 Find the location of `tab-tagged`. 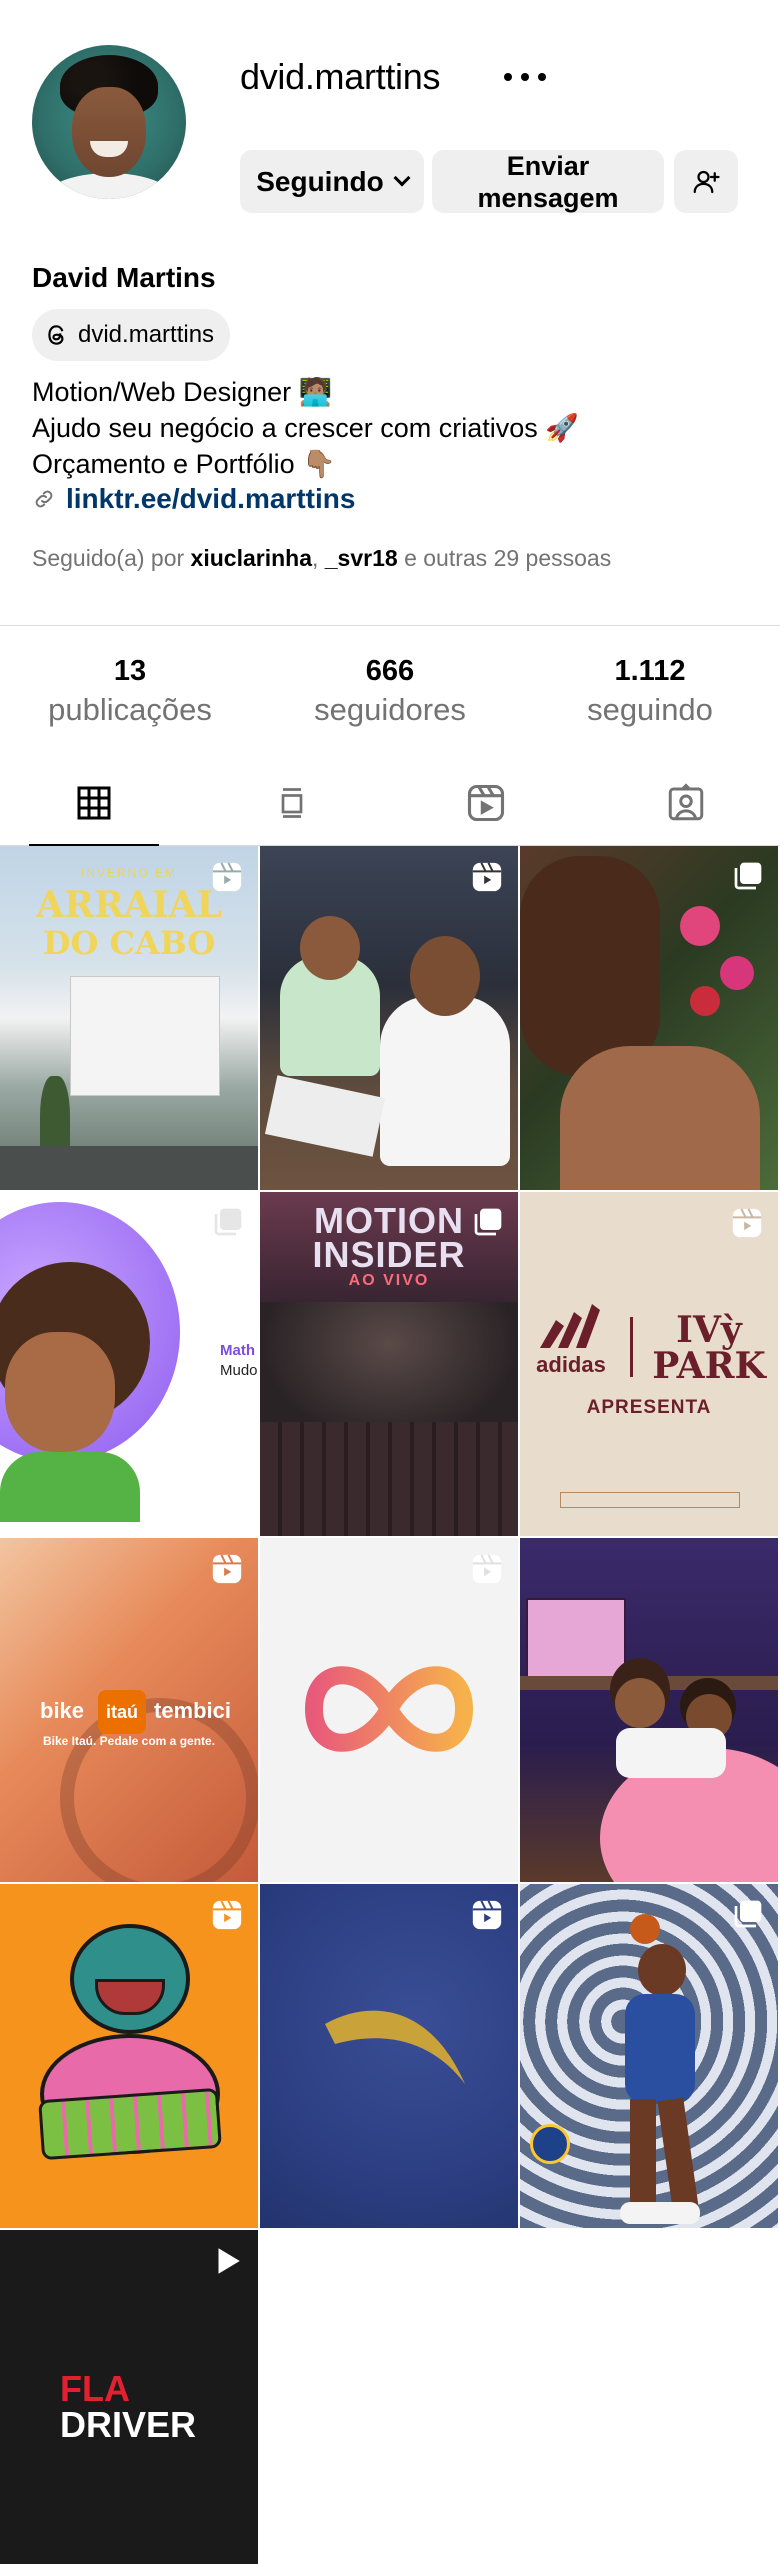

tab-tagged is located at coordinates (686, 803).